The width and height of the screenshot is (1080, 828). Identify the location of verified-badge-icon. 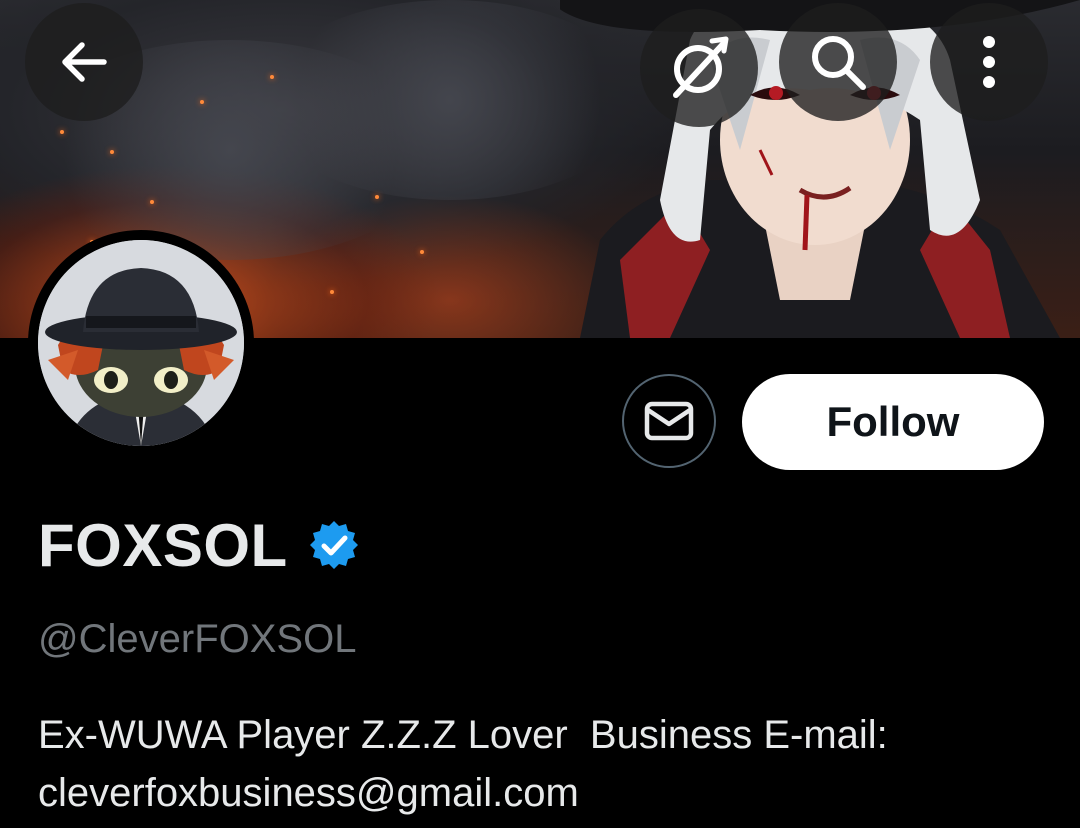
(334, 545).